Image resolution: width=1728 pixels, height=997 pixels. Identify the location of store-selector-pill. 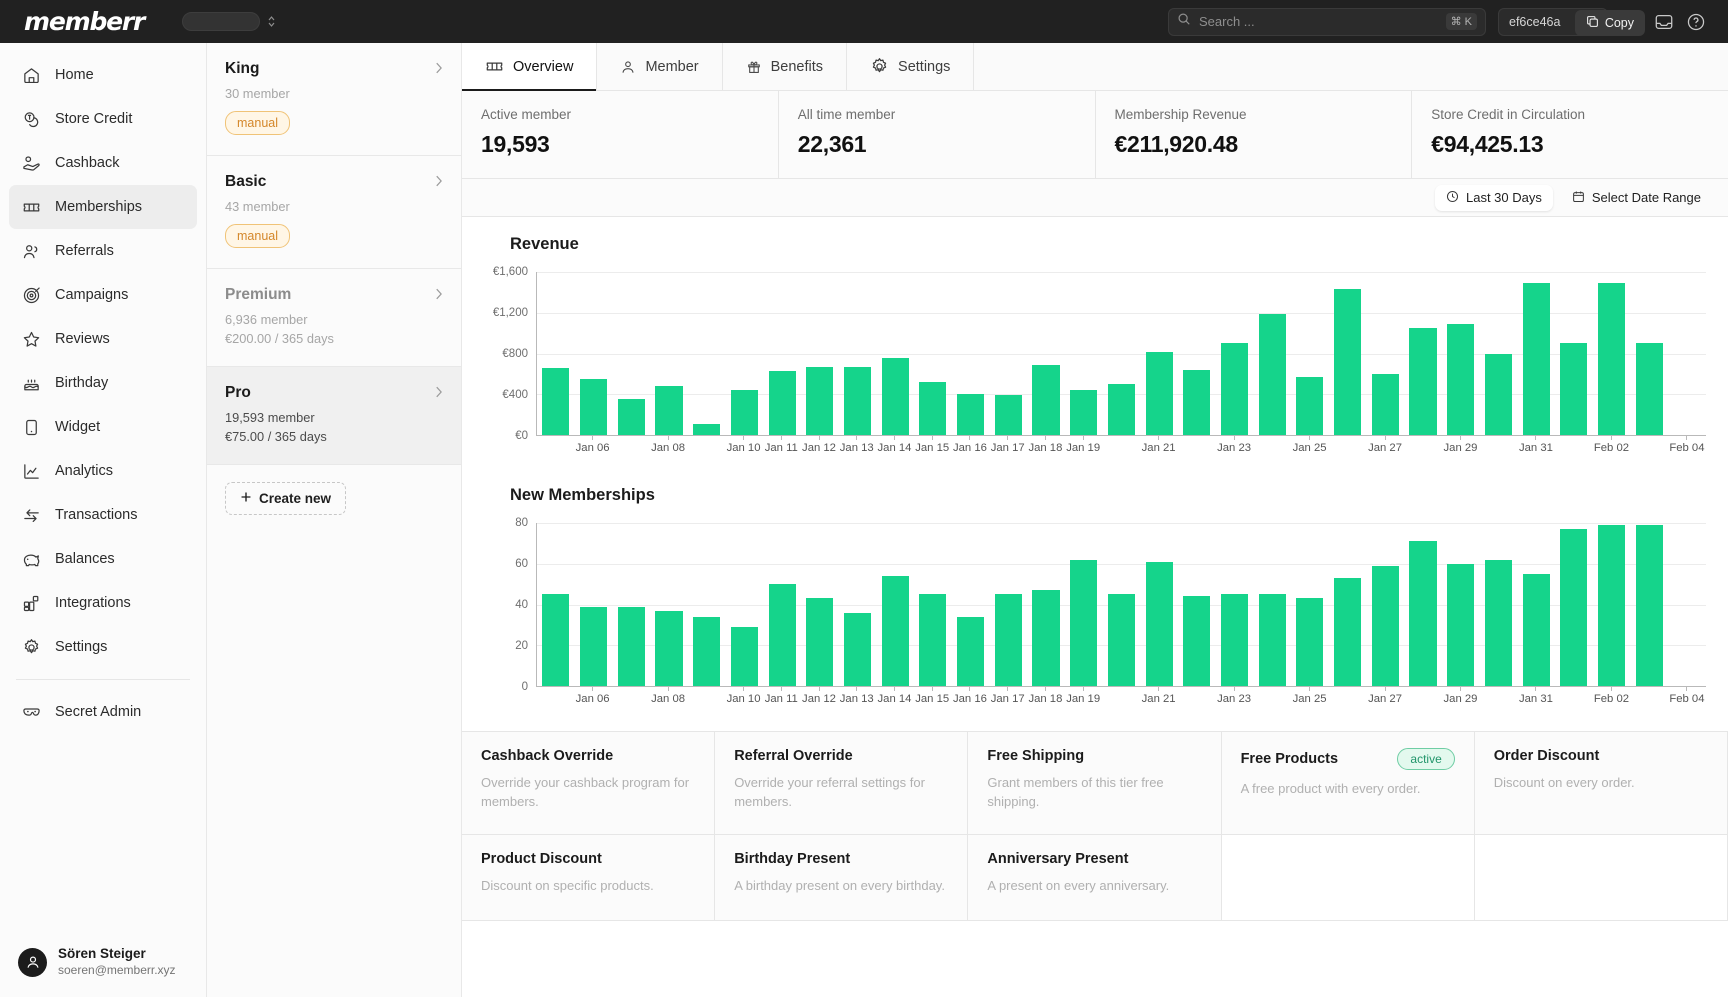
(221, 21).